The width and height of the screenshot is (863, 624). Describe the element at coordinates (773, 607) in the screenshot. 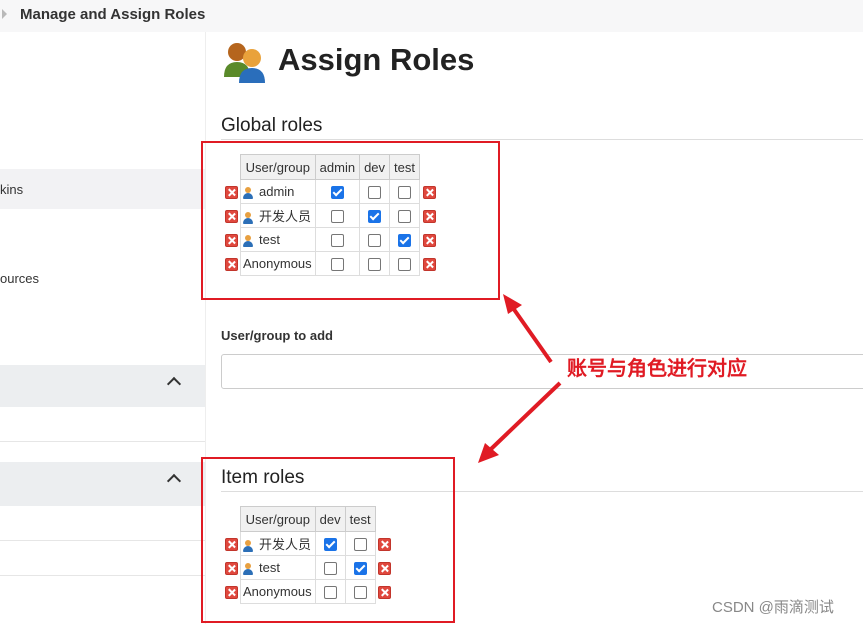

I see `watermark: CSDN @雨滴测试` at that location.